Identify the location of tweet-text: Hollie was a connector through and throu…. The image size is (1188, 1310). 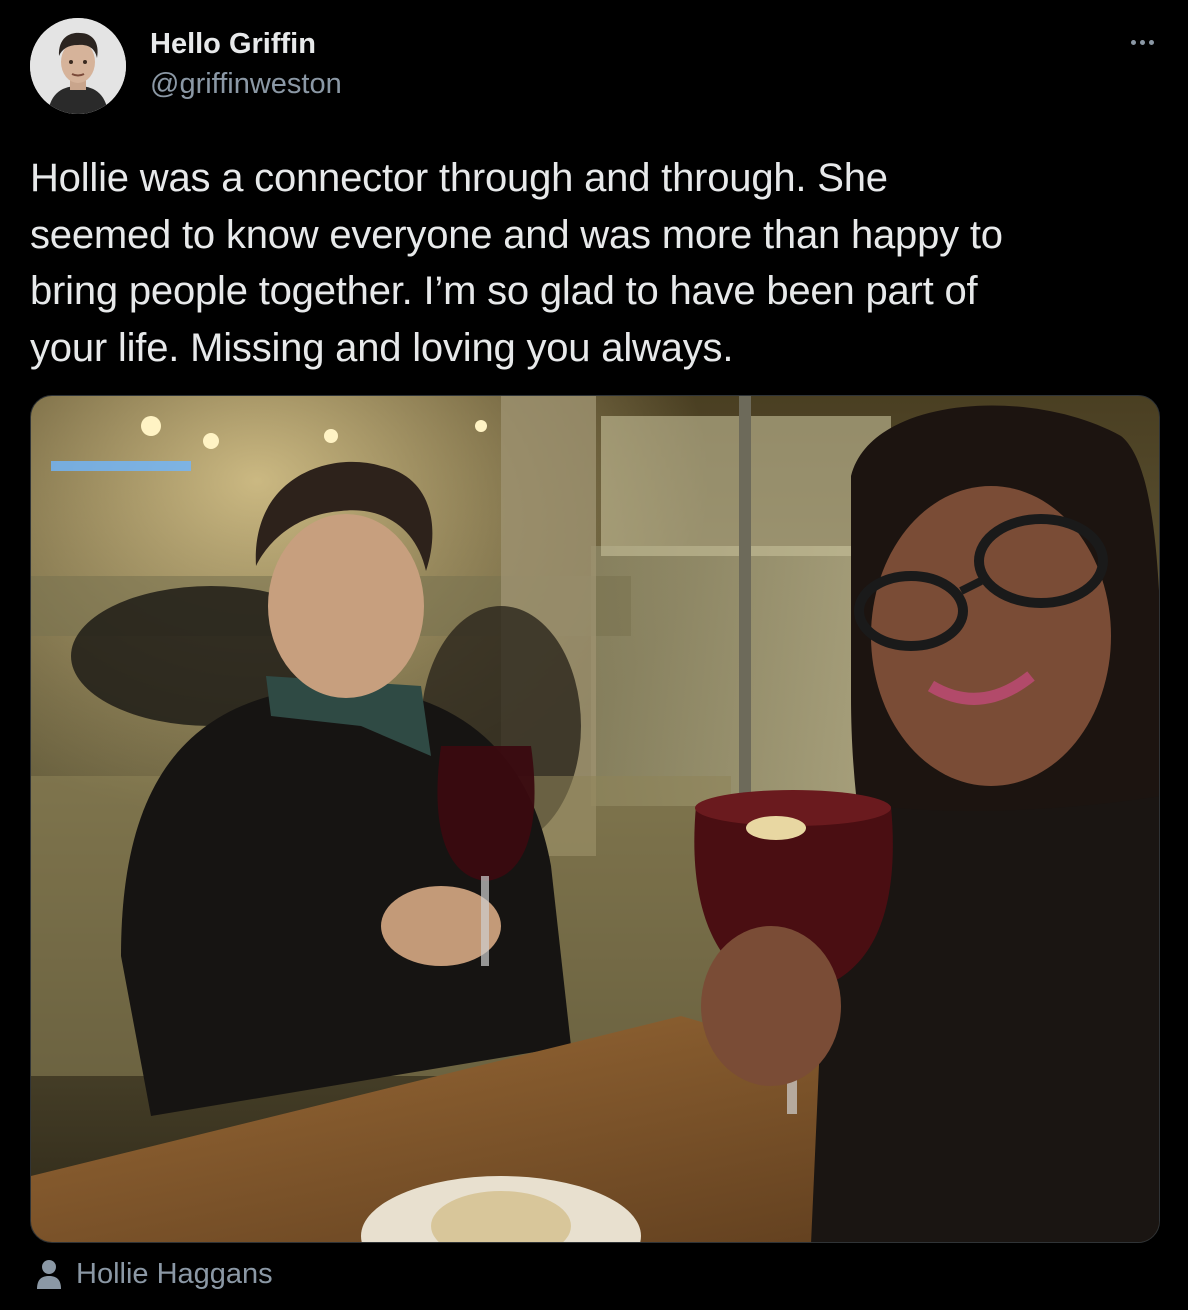
(516, 263).